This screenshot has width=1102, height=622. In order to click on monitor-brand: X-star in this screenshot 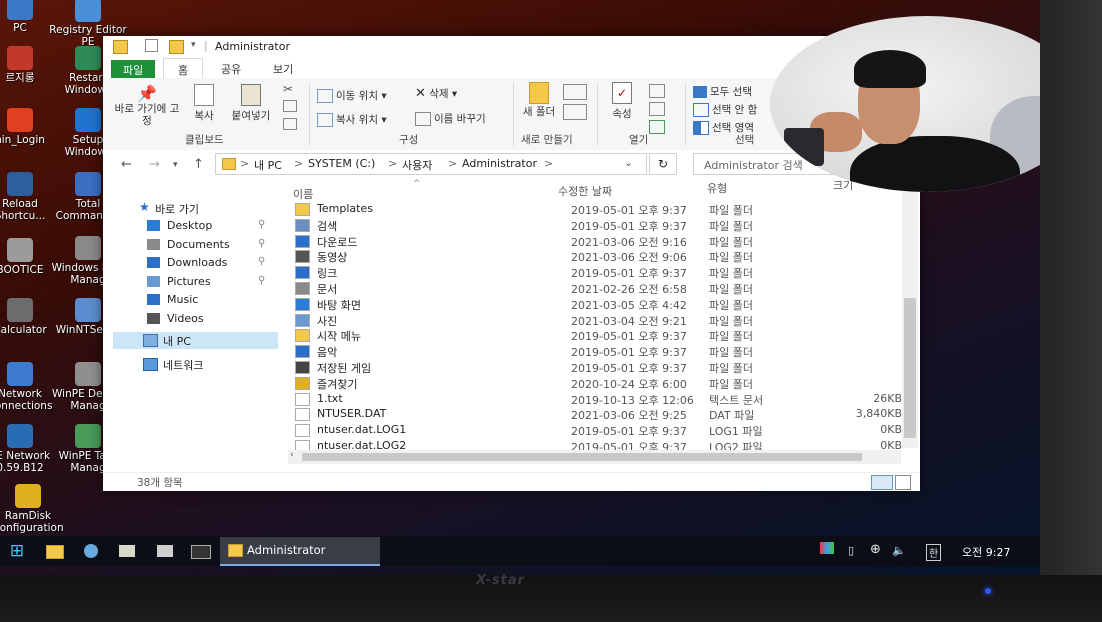, I will do `click(501, 580)`.